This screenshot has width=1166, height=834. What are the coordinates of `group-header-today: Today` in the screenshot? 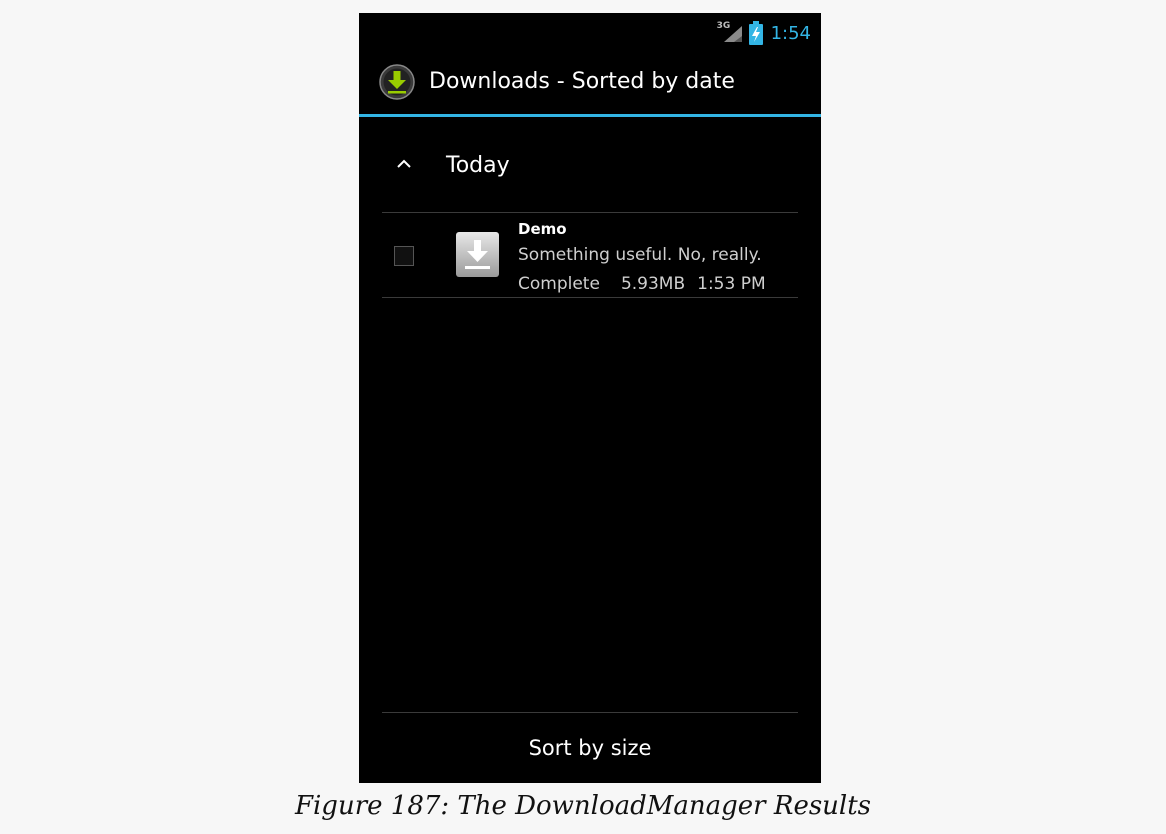 It's located at (590, 166).